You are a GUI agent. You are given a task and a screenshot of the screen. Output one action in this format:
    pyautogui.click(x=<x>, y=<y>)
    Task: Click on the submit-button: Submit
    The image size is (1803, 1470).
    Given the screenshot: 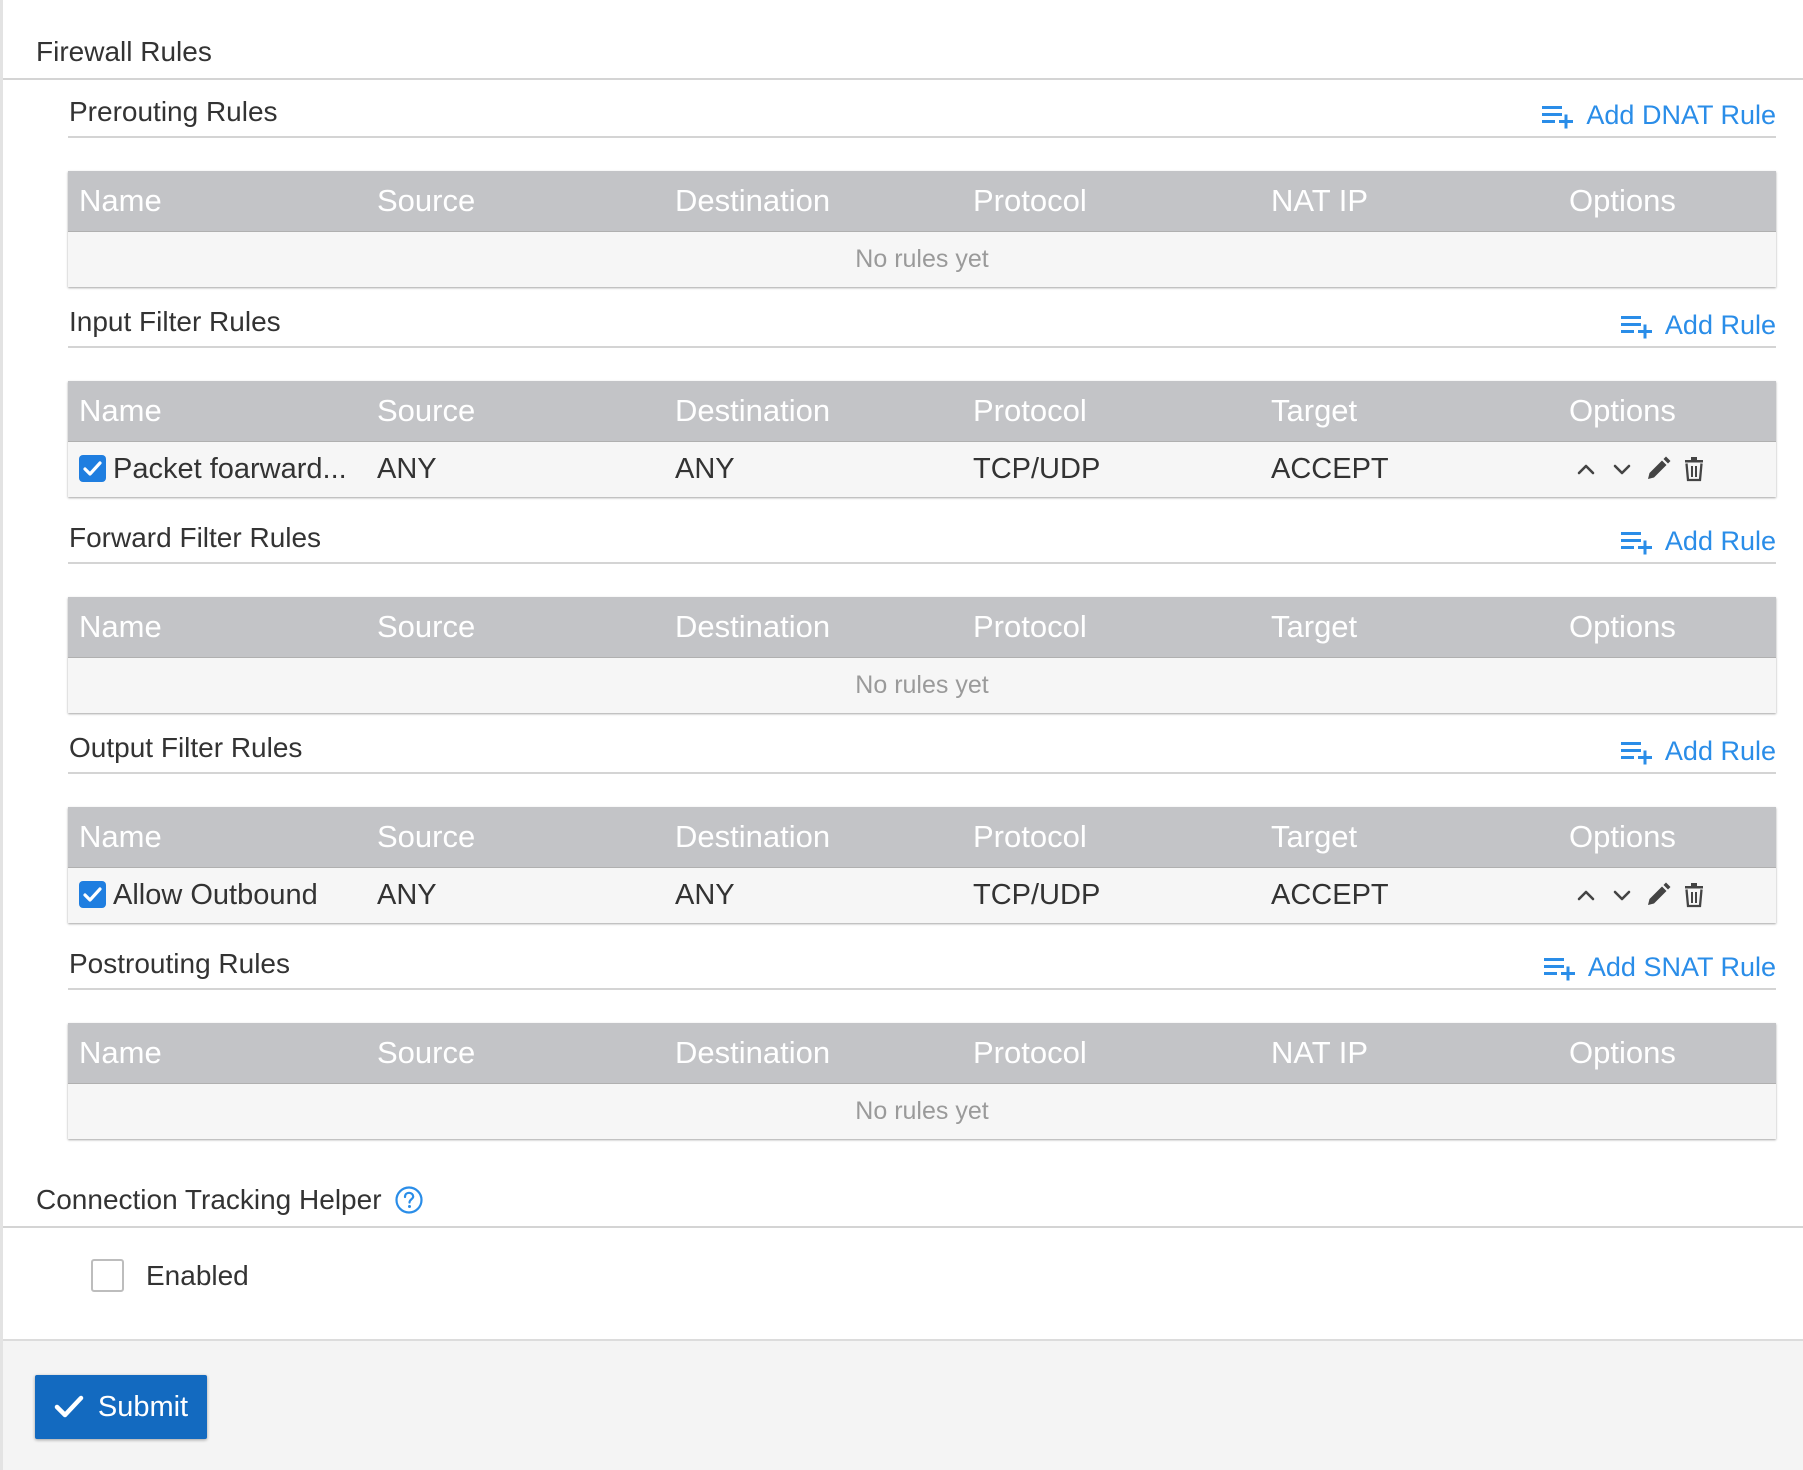 What is the action you would take?
    pyautogui.click(x=121, y=1407)
    